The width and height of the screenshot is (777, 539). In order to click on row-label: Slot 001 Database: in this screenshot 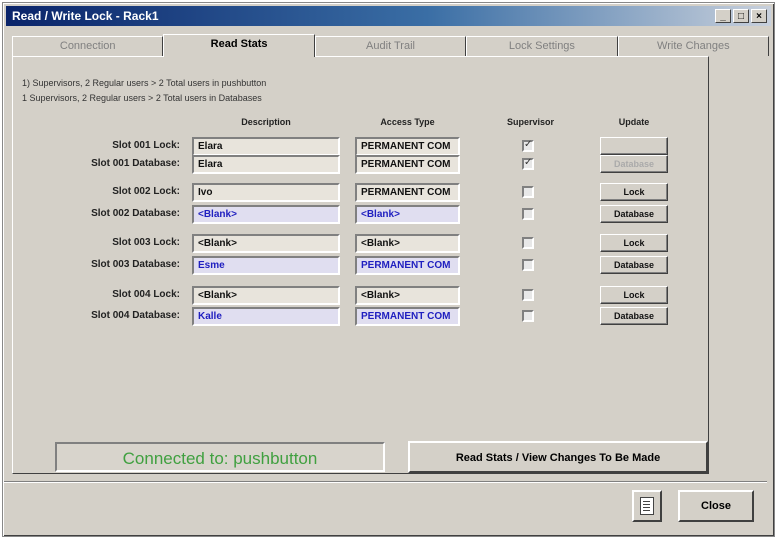, I will do `click(135, 163)`.